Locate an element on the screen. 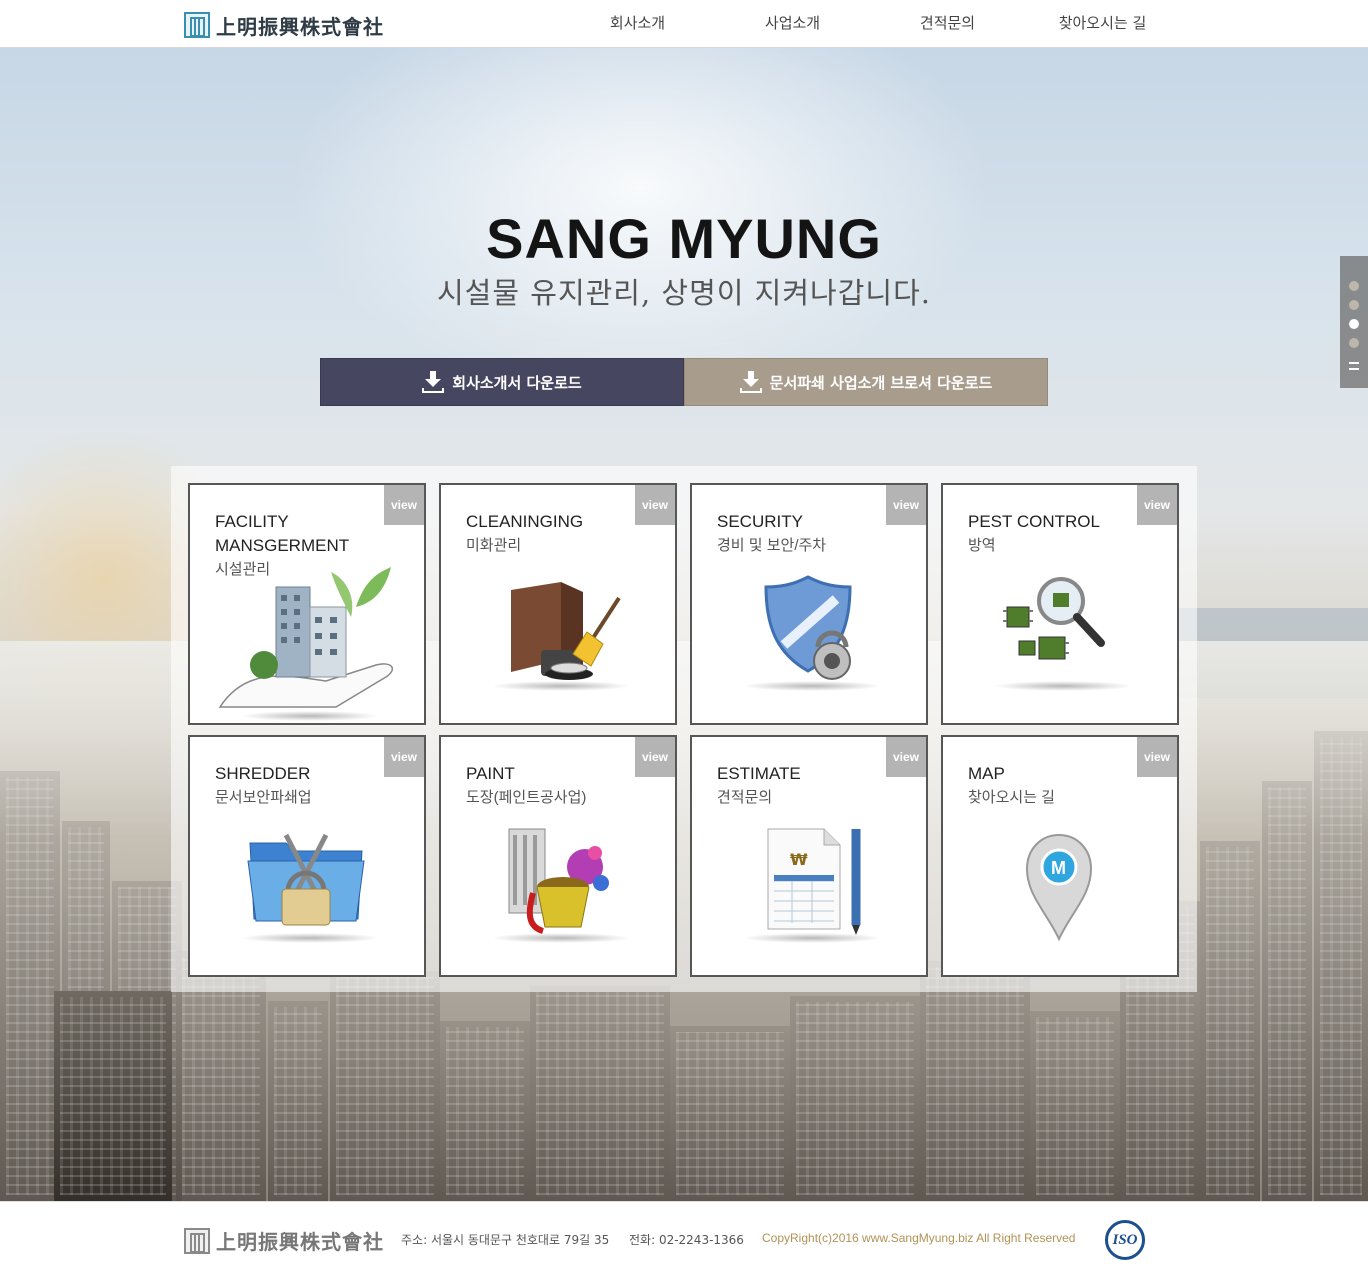 The image size is (1368, 1275). footer-logo-text: 上明振興株式會社 is located at coordinates (300, 1242).